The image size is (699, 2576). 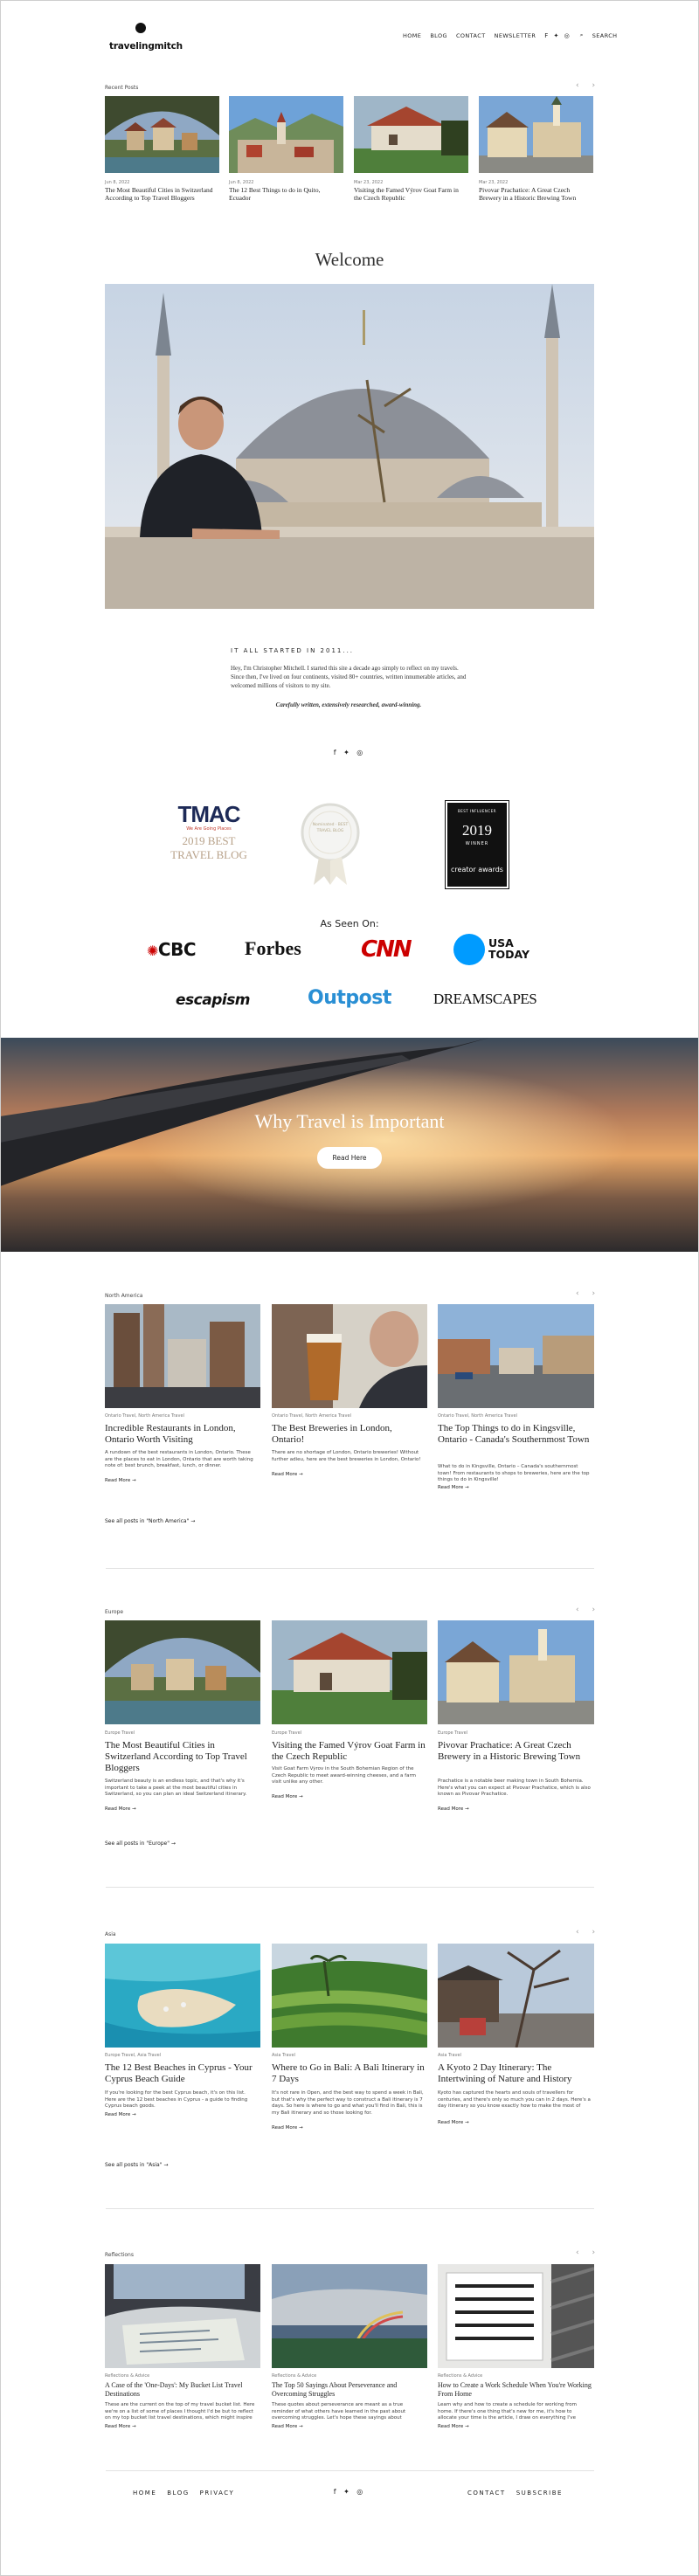 I want to click on section-label: North America, so click(x=124, y=1296).